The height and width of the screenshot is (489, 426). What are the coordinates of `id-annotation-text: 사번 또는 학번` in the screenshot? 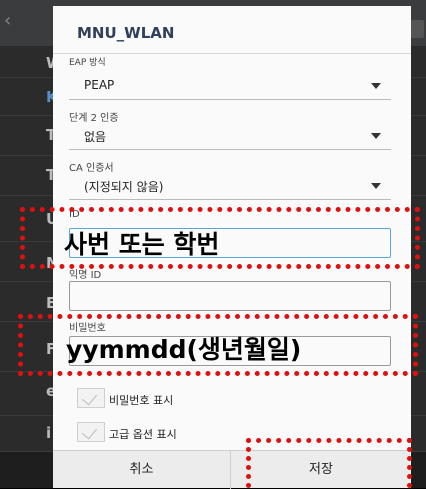 It's located at (142, 244).